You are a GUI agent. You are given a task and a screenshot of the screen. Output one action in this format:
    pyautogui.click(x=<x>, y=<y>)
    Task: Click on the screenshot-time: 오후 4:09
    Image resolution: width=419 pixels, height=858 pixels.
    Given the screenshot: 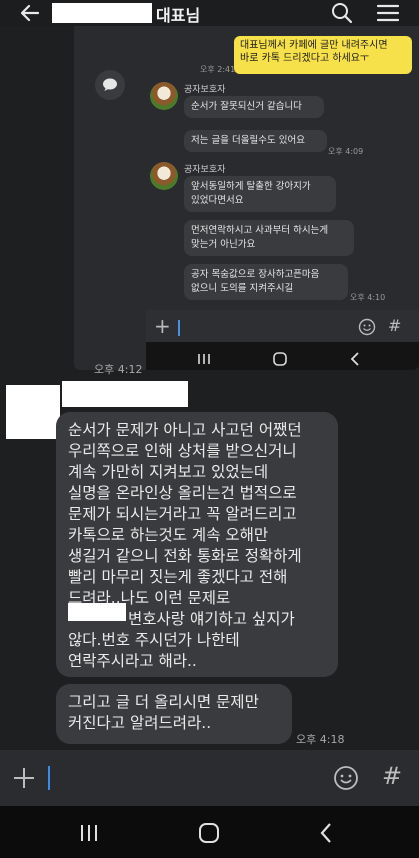 What is the action you would take?
    pyautogui.click(x=346, y=151)
    